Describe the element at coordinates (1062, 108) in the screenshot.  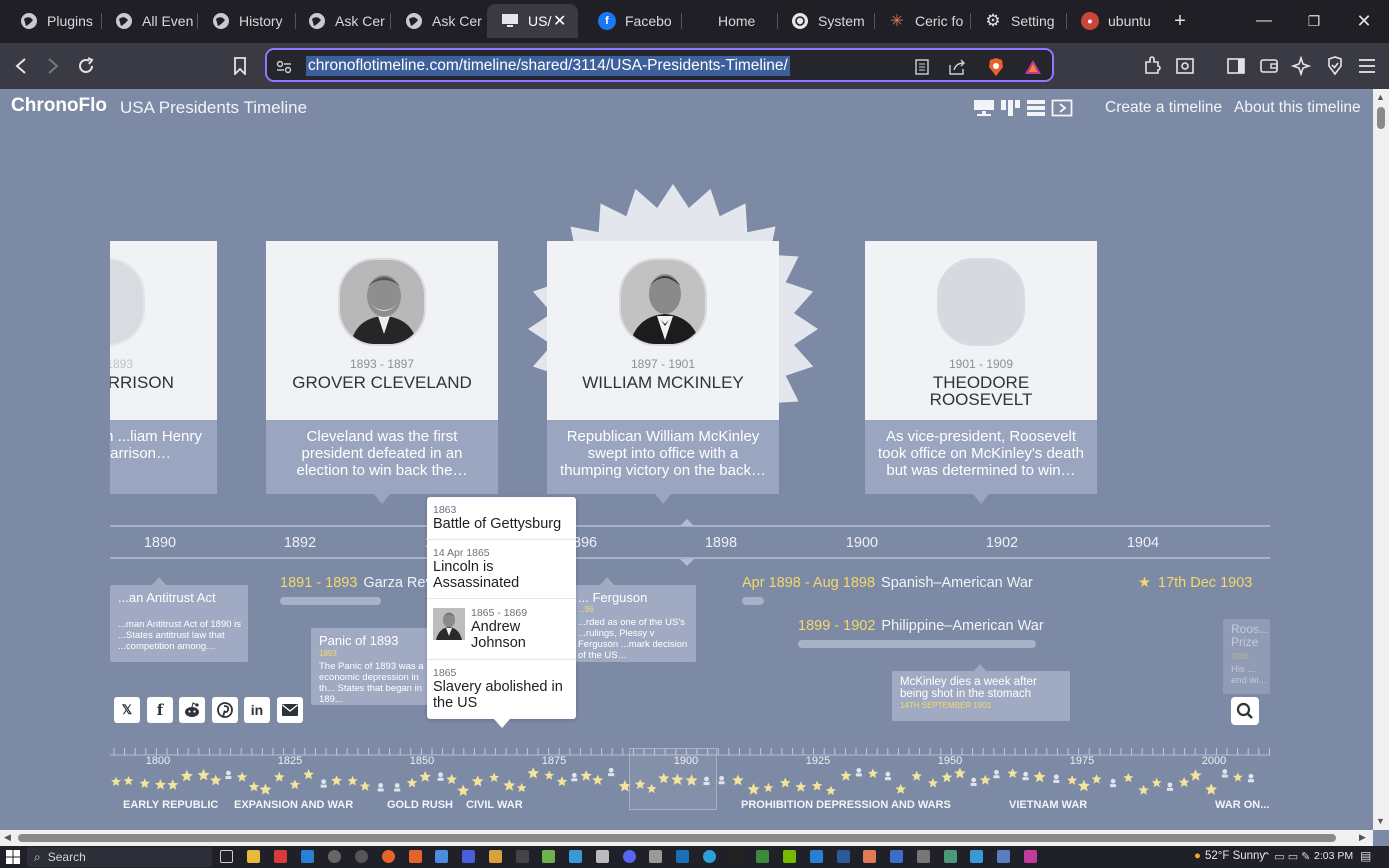
I see `presentation-view-icon` at that location.